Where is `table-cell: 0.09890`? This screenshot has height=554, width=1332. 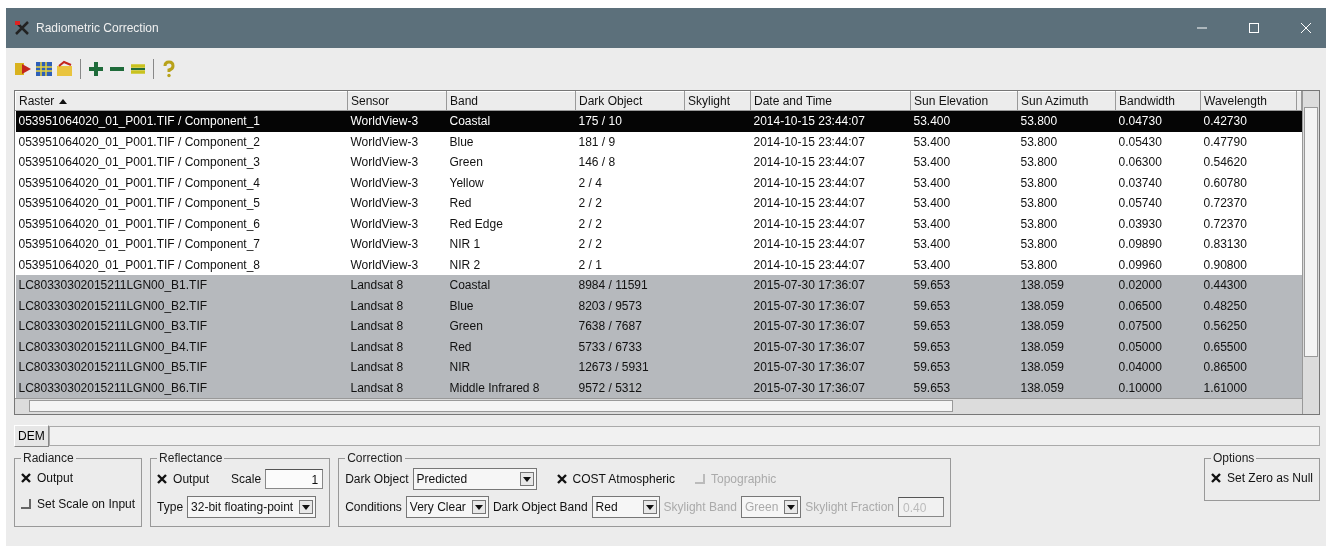 table-cell: 0.09890 is located at coordinates (1140, 244).